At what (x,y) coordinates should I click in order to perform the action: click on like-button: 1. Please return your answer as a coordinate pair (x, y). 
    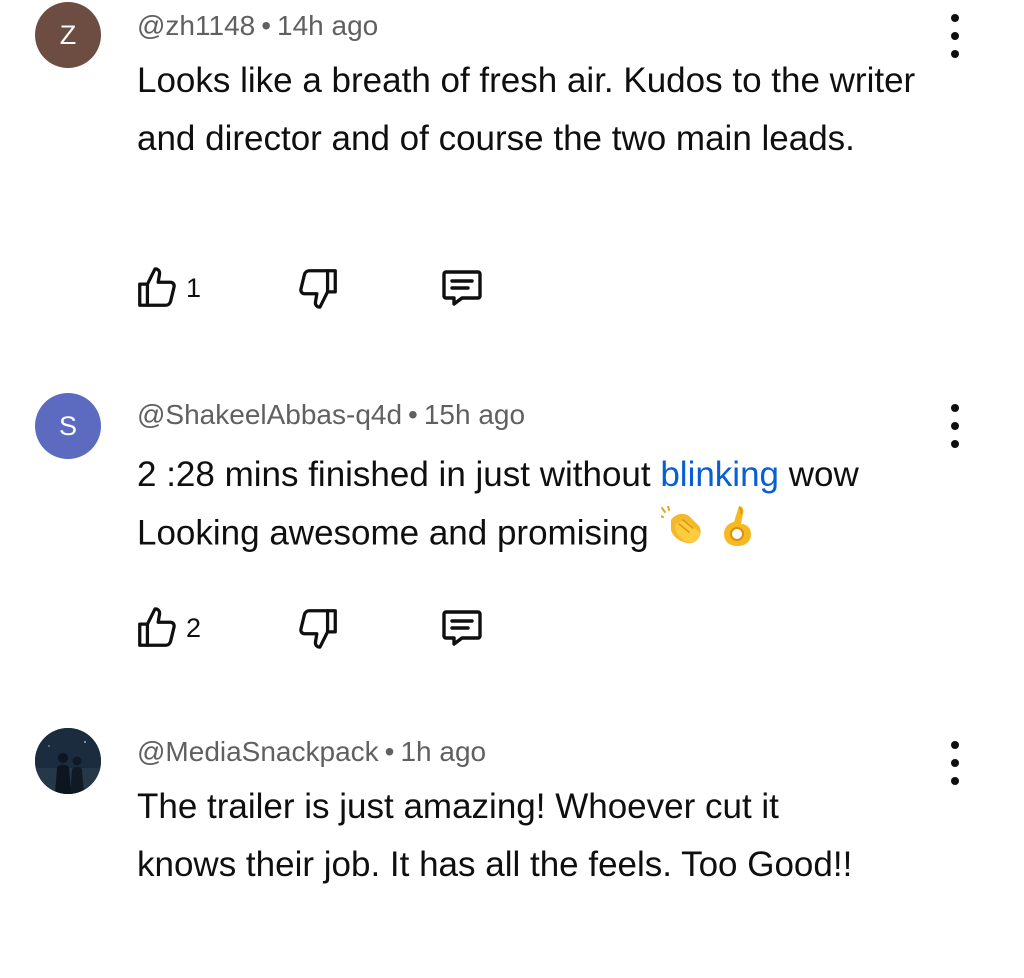
    Looking at the image, I should click on (167, 288).